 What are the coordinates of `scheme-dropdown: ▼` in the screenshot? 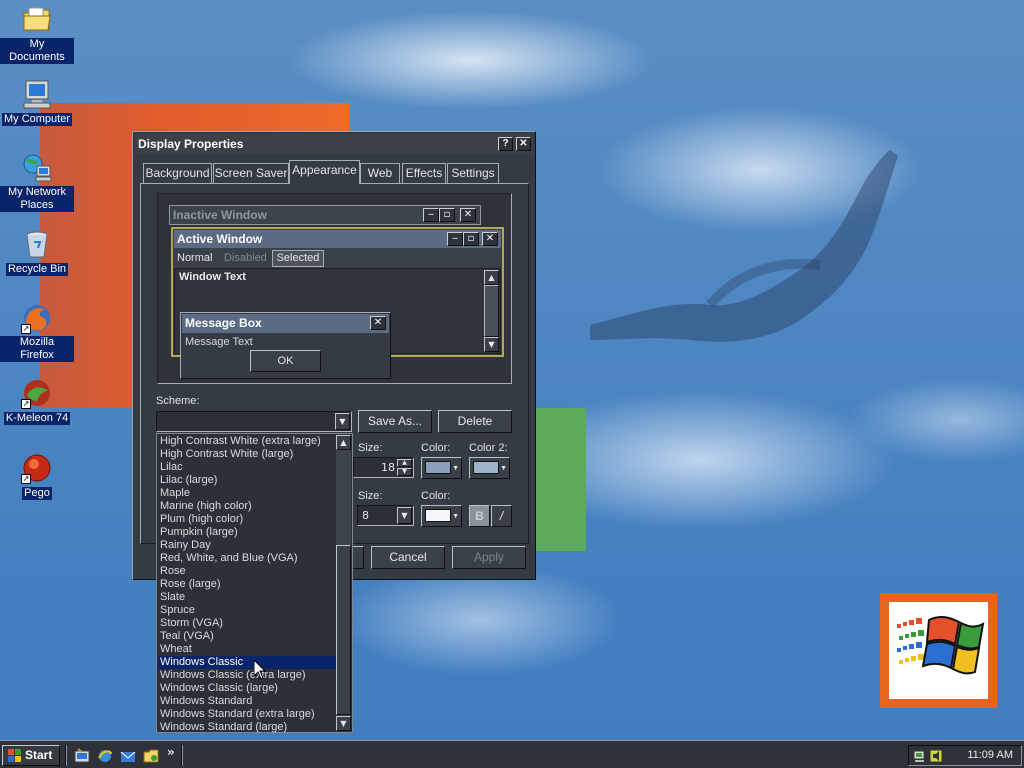 It's located at (254, 421).